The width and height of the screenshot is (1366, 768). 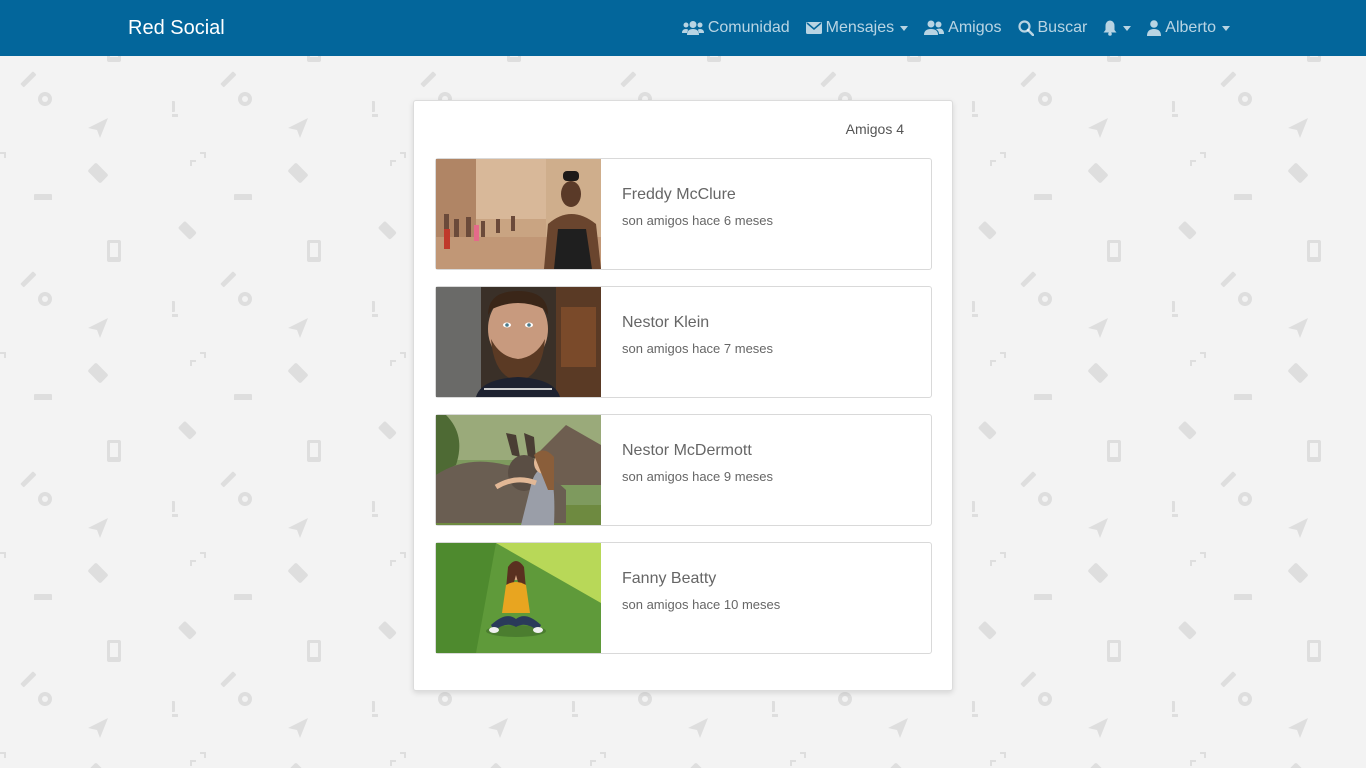 I want to click on friend-info: Fanny Beatty son amigos hace 10 meses, so click(x=690, y=598).